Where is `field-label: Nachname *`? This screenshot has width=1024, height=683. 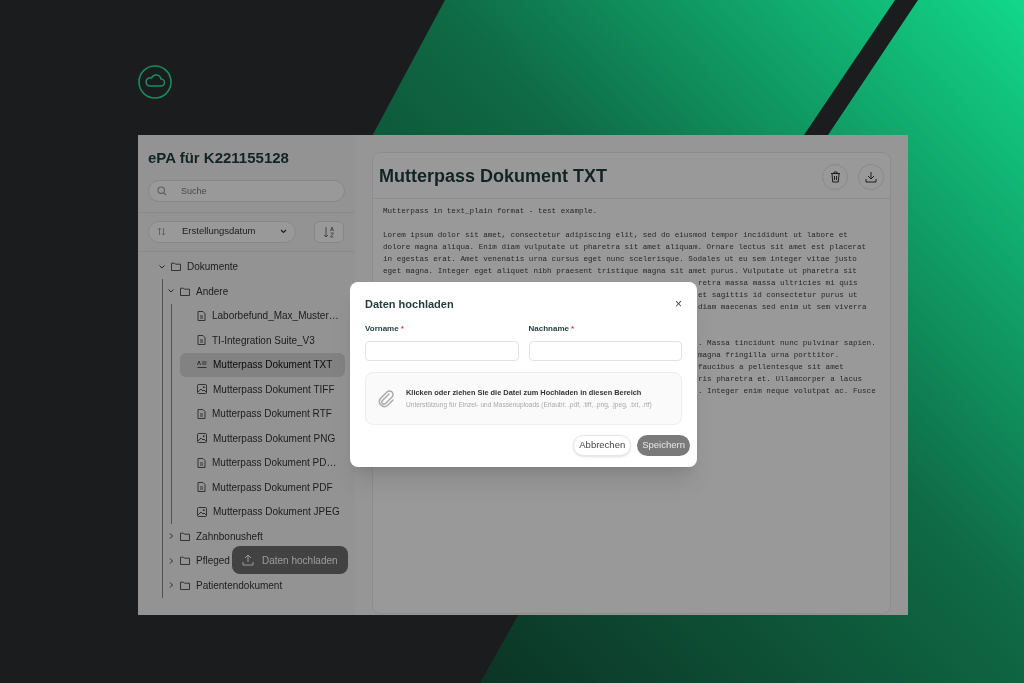 field-label: Nachname * is located at coordinates (552, 328).